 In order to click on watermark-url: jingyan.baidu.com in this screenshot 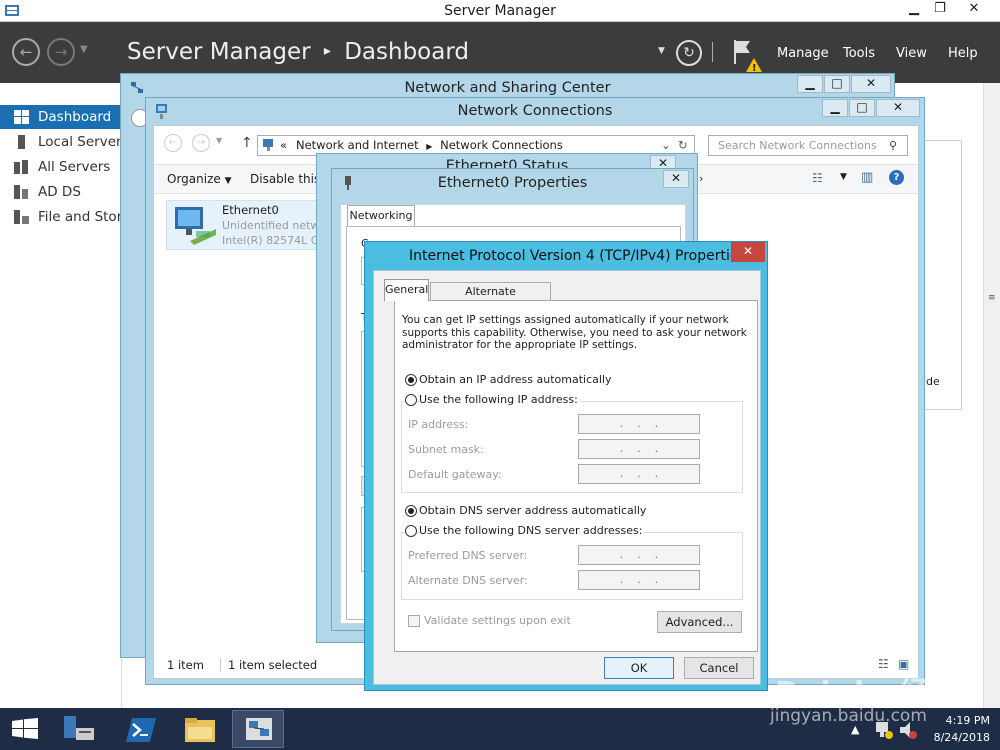, I will do `click(848, 716)`.